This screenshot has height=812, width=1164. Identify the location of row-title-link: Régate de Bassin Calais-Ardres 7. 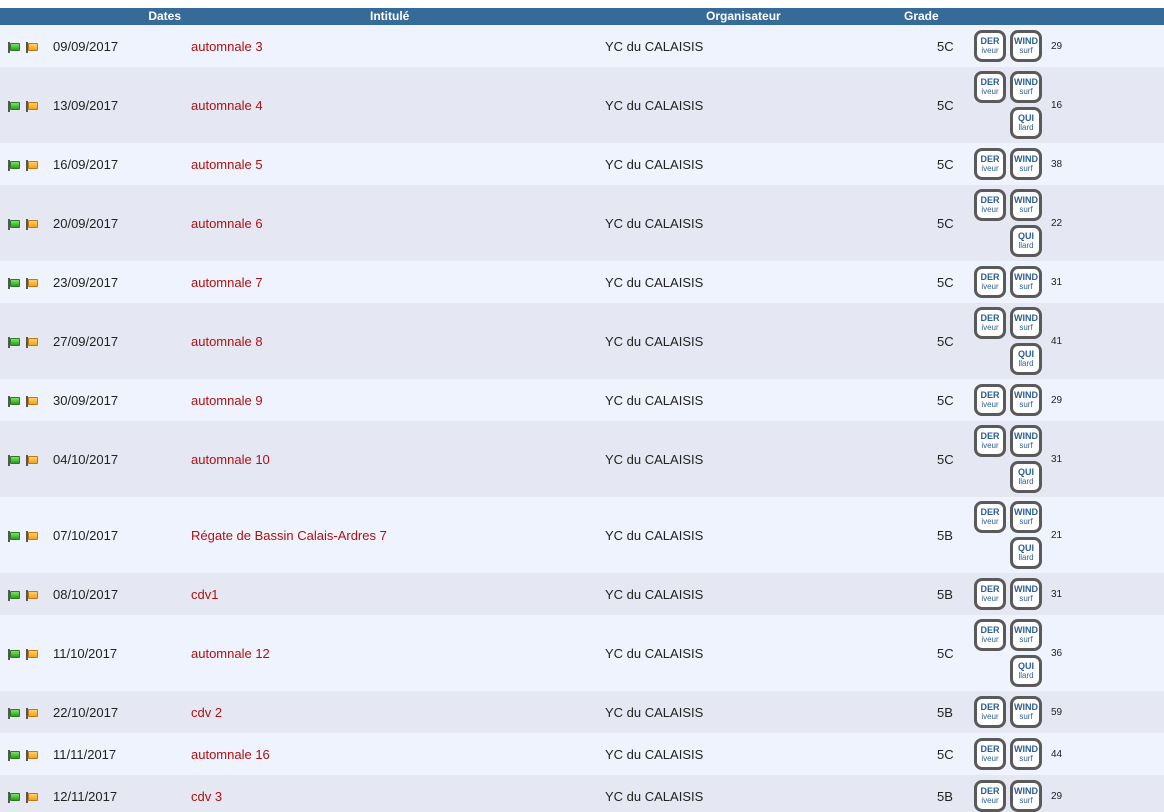
(289, 535).